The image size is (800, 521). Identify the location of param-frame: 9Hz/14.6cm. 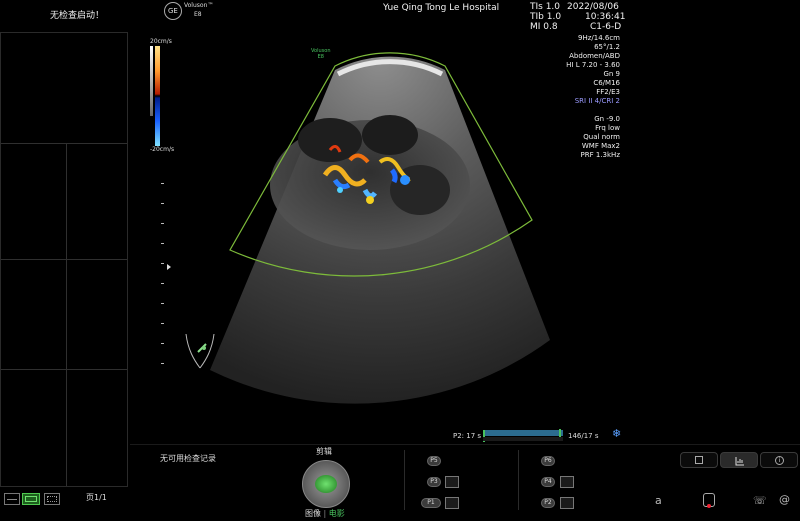
(598, 38).